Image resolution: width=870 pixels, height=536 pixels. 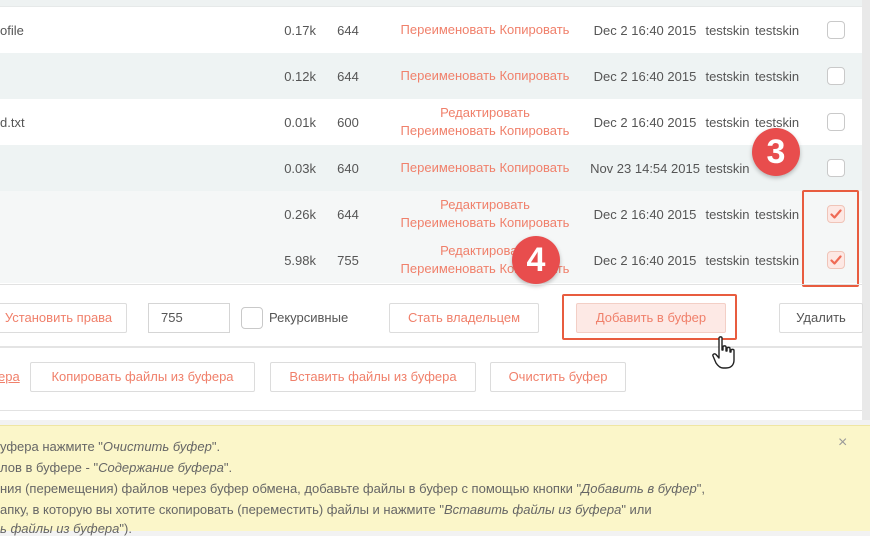 I want to click on file-size: 0.01k, so click(x=300, y=122).